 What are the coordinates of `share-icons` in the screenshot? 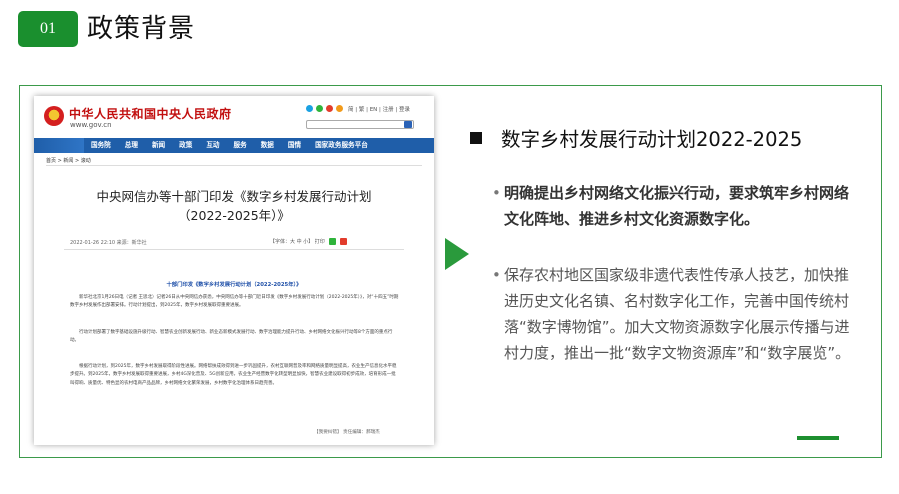 It's located at (324, 108).